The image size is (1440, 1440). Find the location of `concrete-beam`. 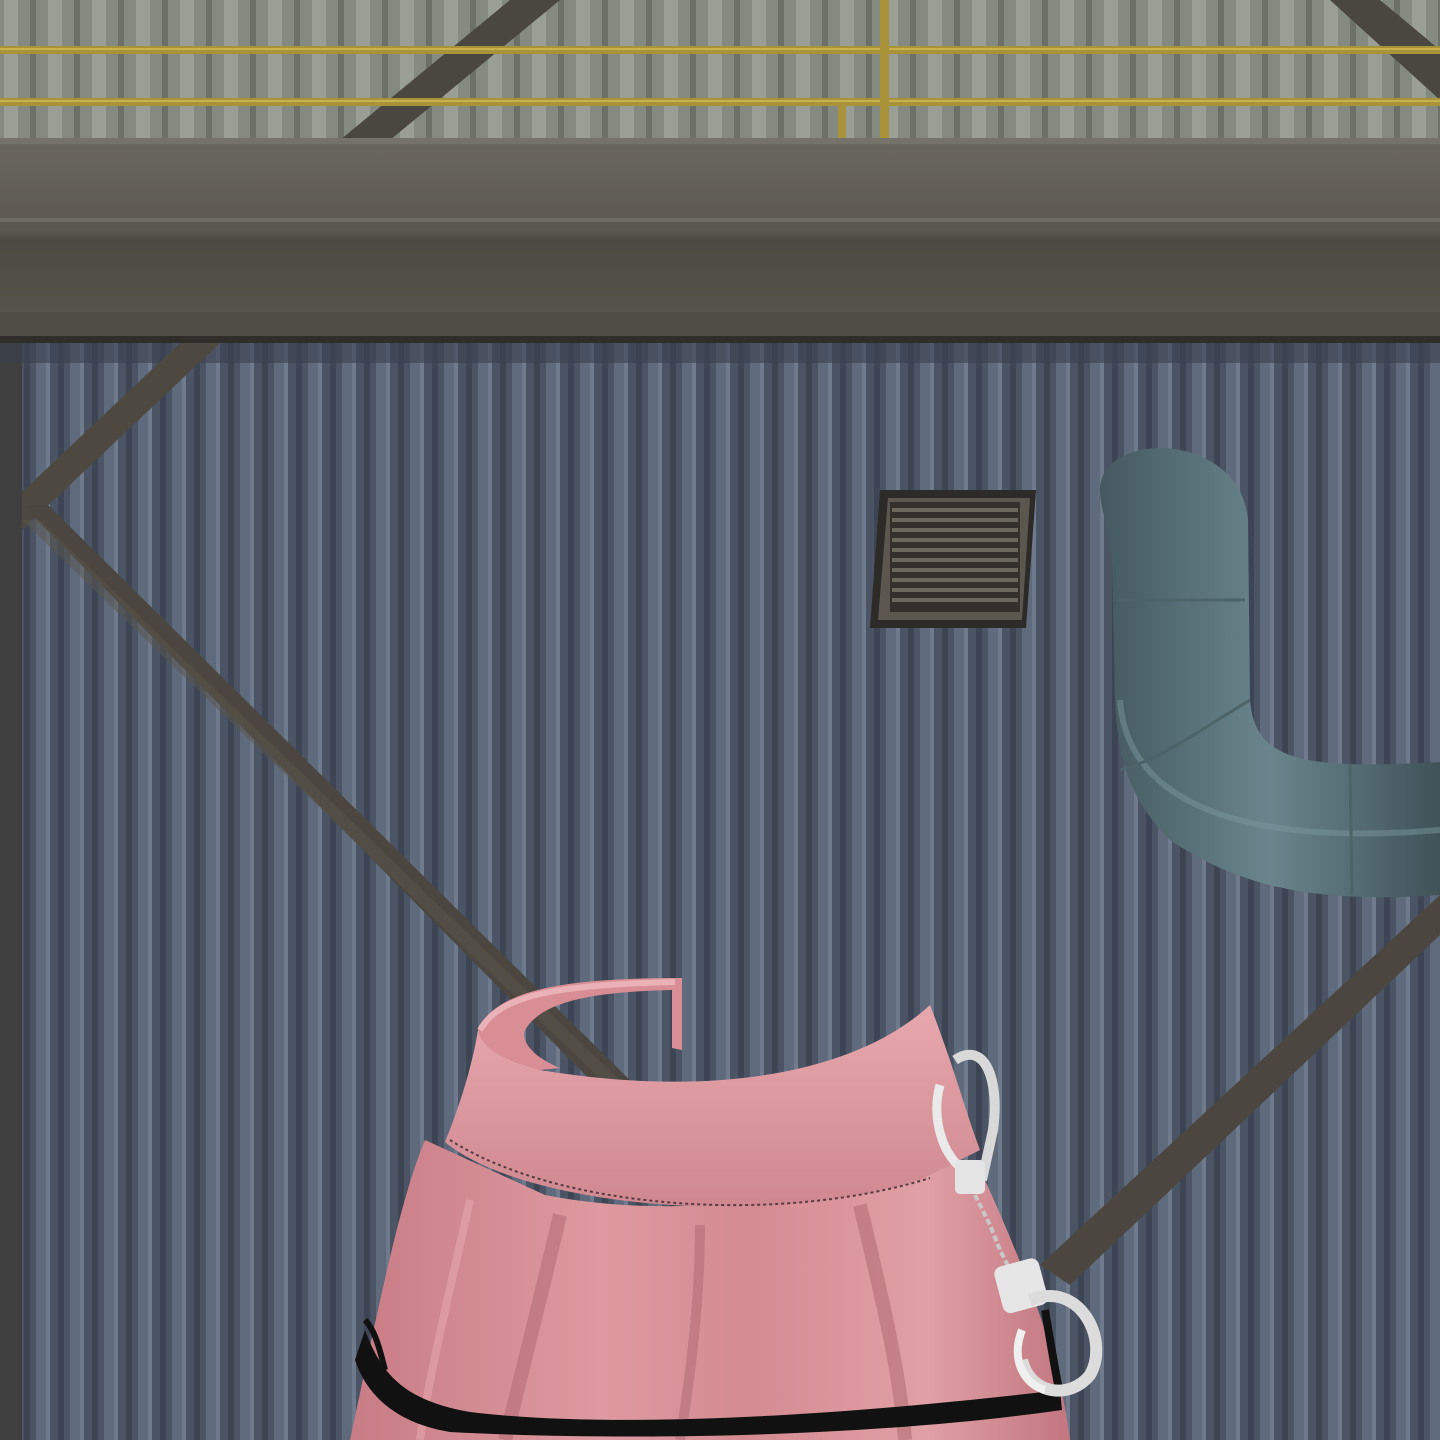

concrete-beam is located at coordinates (720, 240).